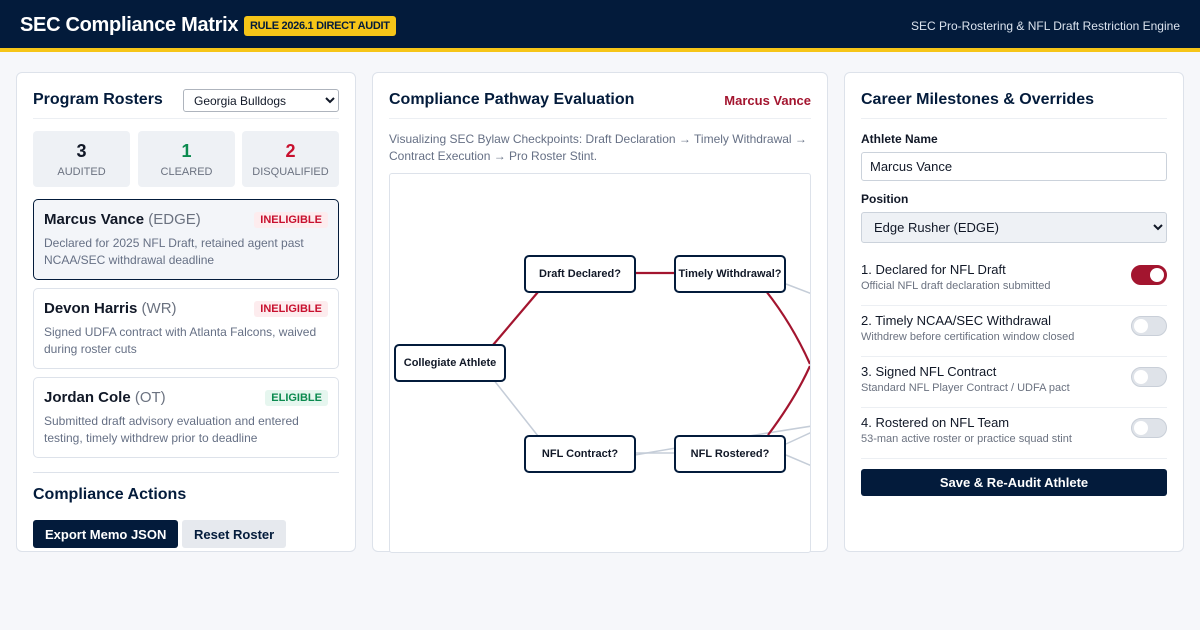  What do you see at coordinates (94, 219) in the screenshot?
I see `athlete-name: Marcus Vance` at bounding box center [94, 219].